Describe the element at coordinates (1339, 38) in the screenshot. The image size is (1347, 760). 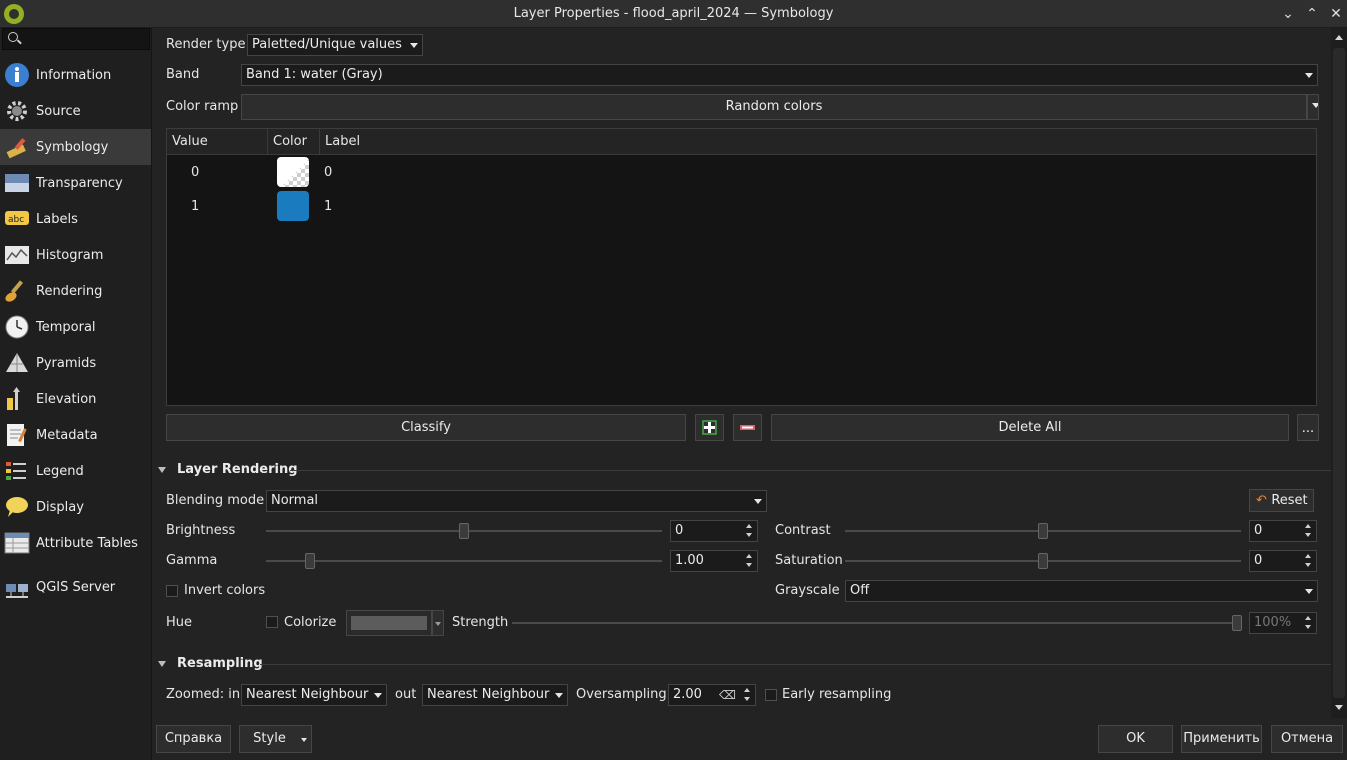
I see `scroll-up-icon` at that location.